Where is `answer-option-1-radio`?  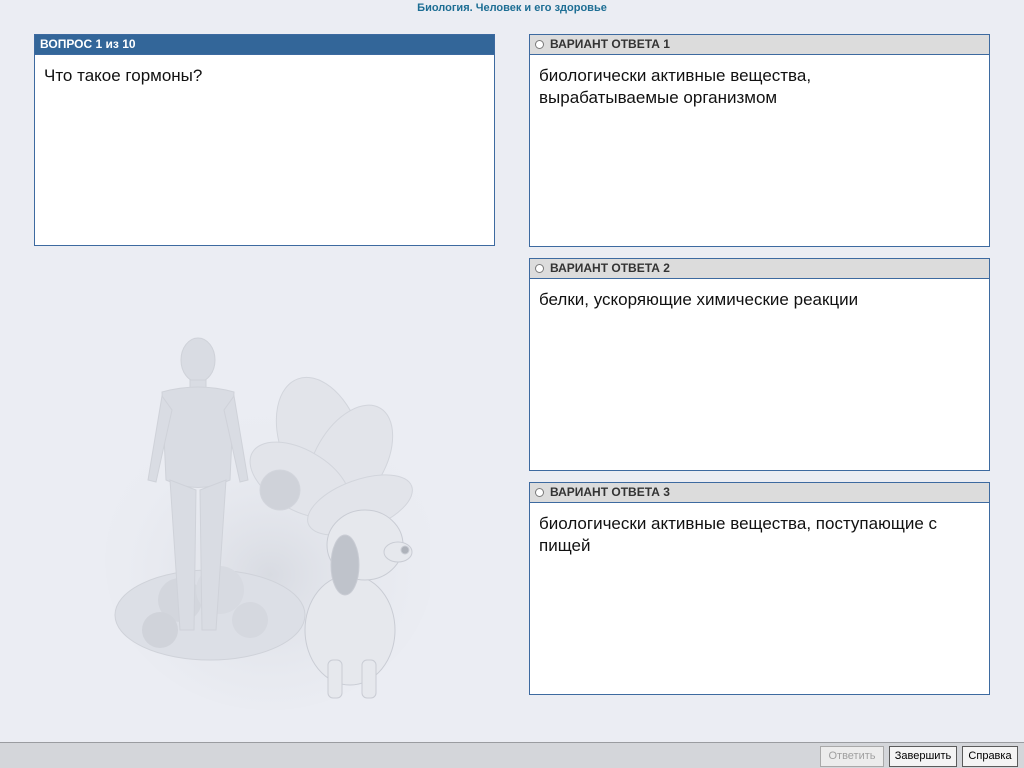
answer-option-1-radio is located at coordinates (539, 44).